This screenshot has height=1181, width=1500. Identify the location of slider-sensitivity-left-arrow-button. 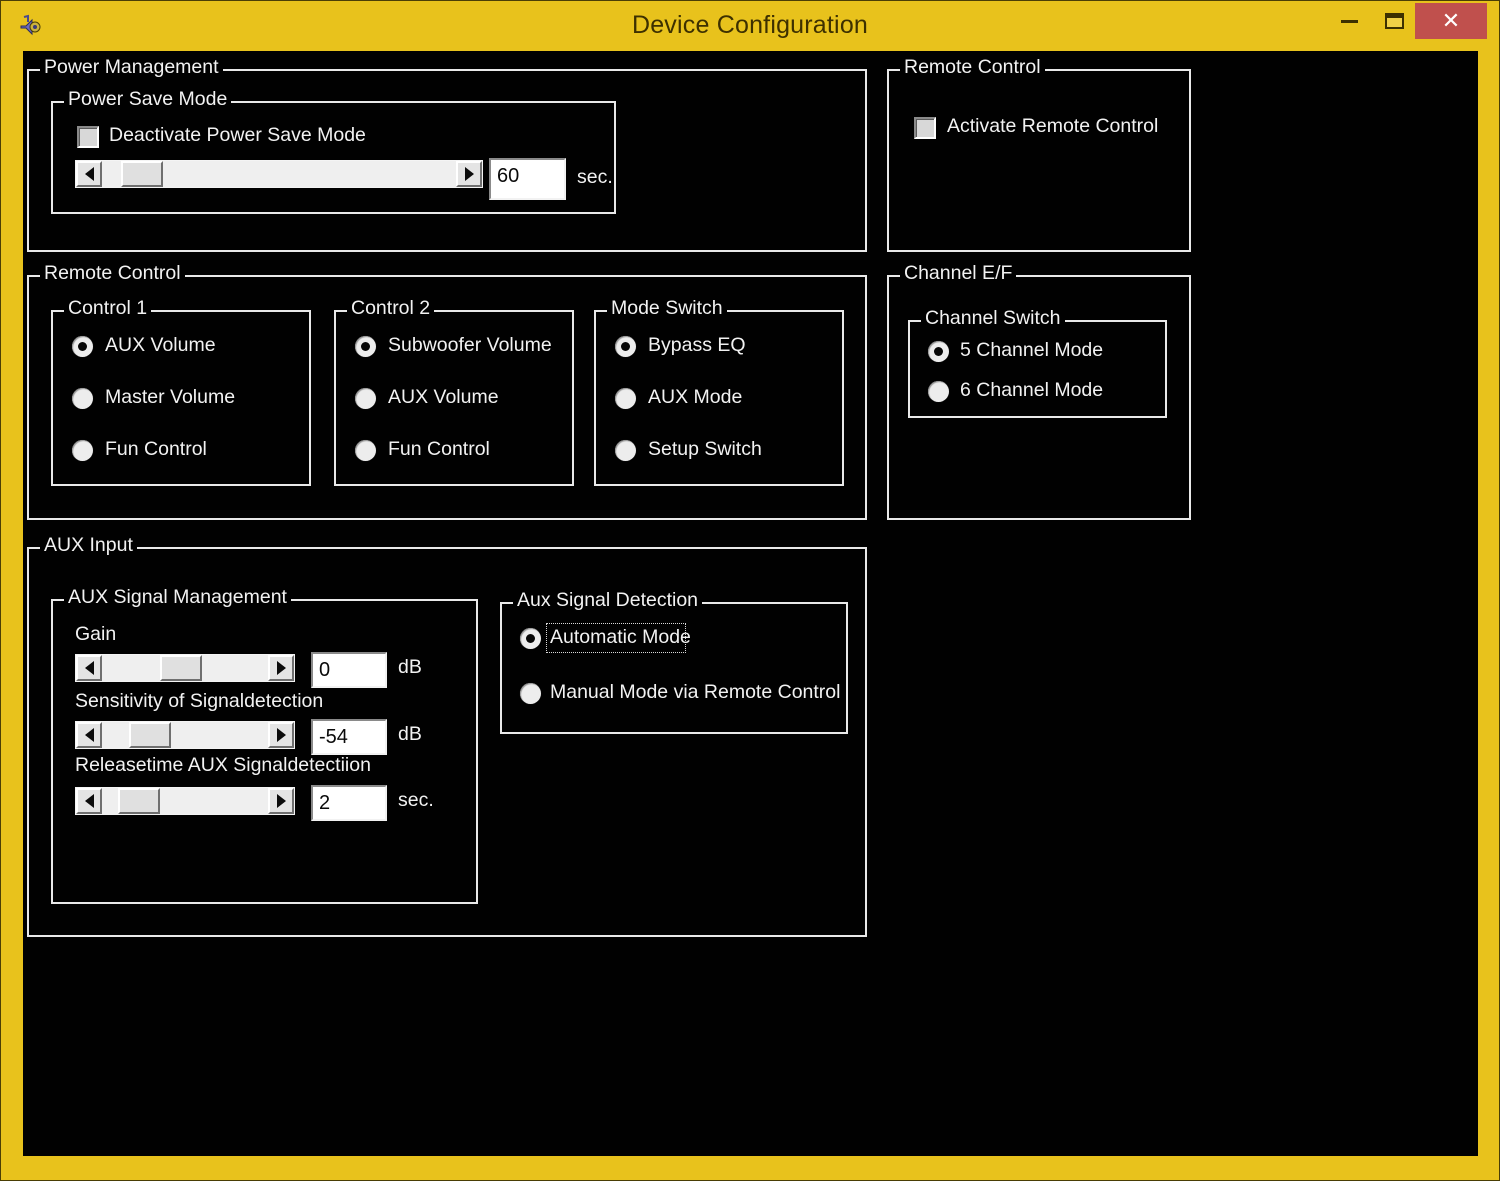
(89, 735).